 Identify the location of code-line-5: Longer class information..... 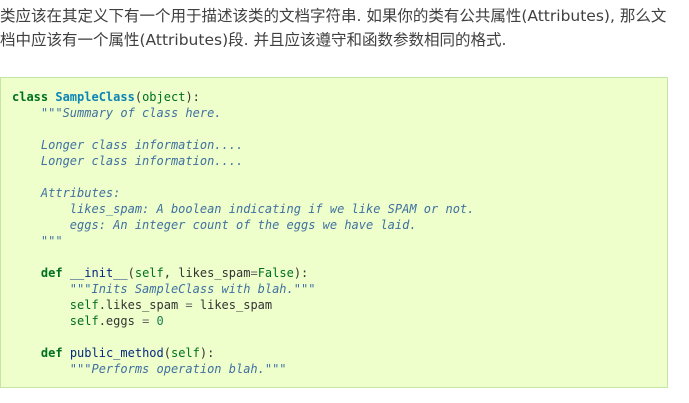
(142, 161).